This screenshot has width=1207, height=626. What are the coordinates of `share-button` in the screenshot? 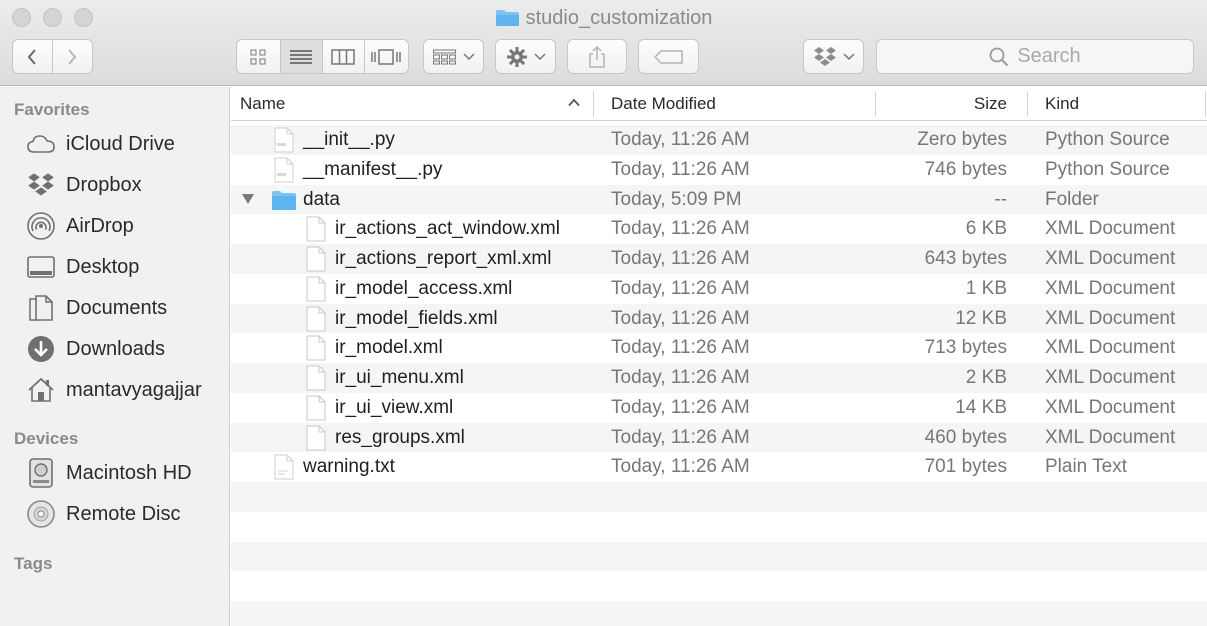 It's located at (597, 56).